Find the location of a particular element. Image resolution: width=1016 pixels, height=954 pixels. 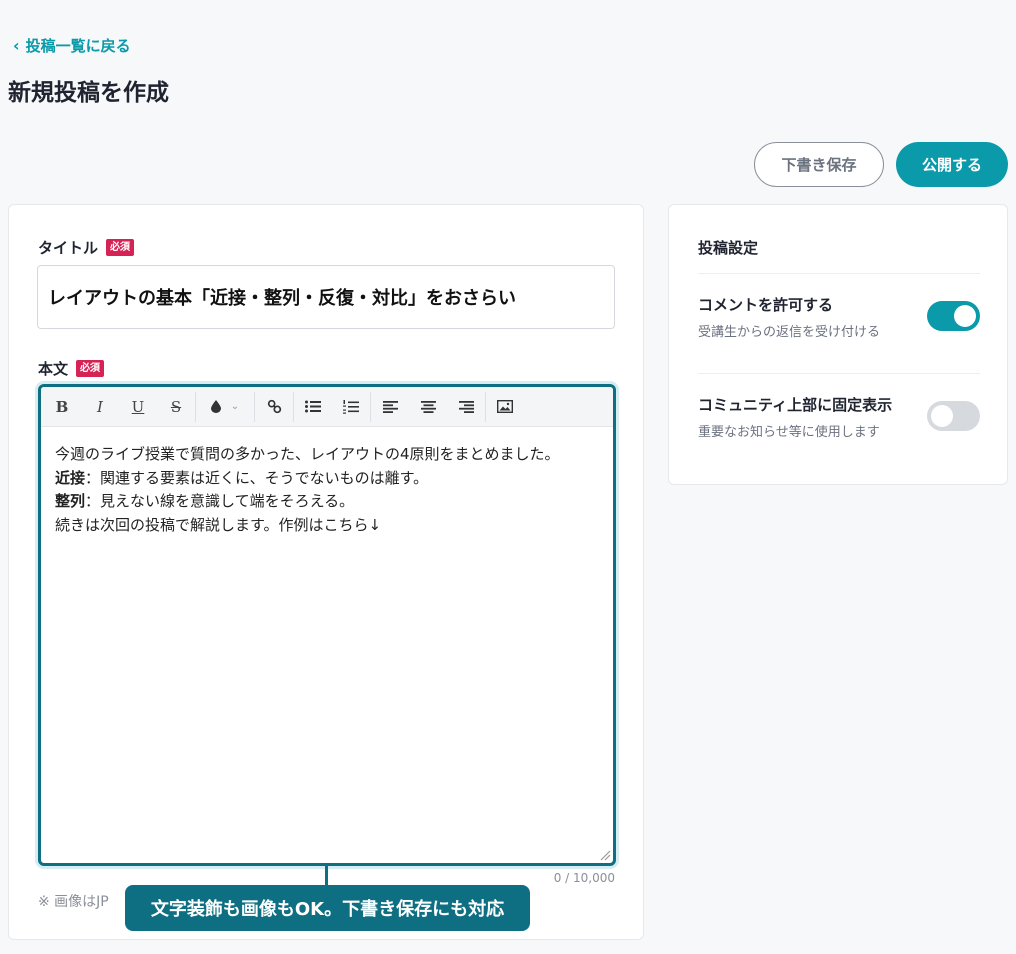

bullet-list-icon is located at coordinates (313, 407).